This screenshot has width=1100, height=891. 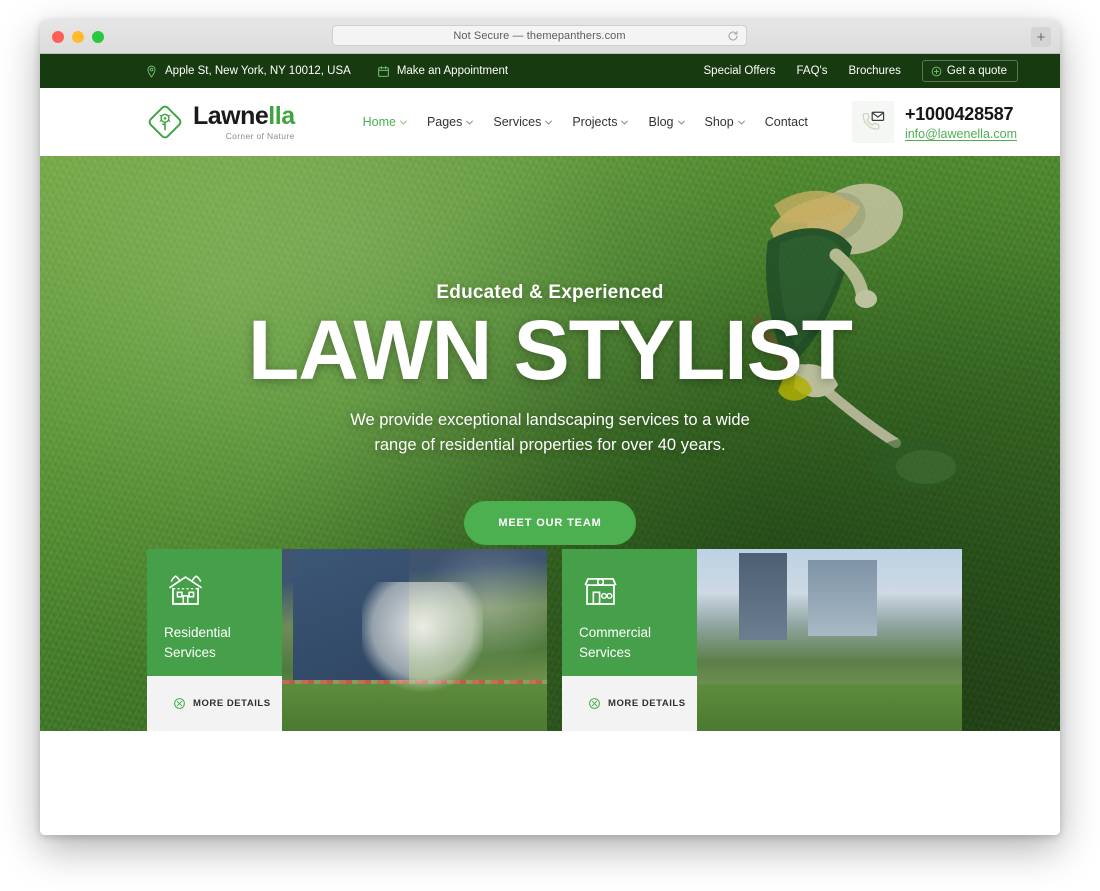 I want to click on calendar-icon, so click(x=383, y=71).